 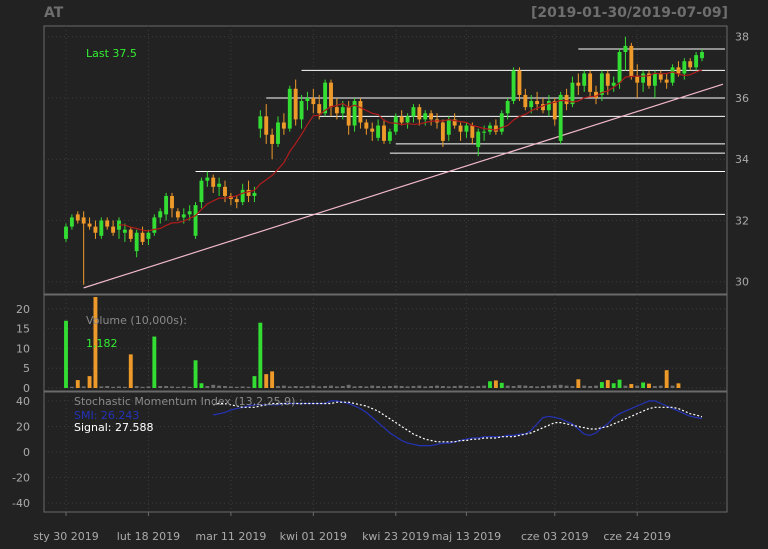 What do you see at coordinates (113, 427) in the screenshot?
I see `signal-value-label: Signal: 27.588` at bounding box center [113, 427].